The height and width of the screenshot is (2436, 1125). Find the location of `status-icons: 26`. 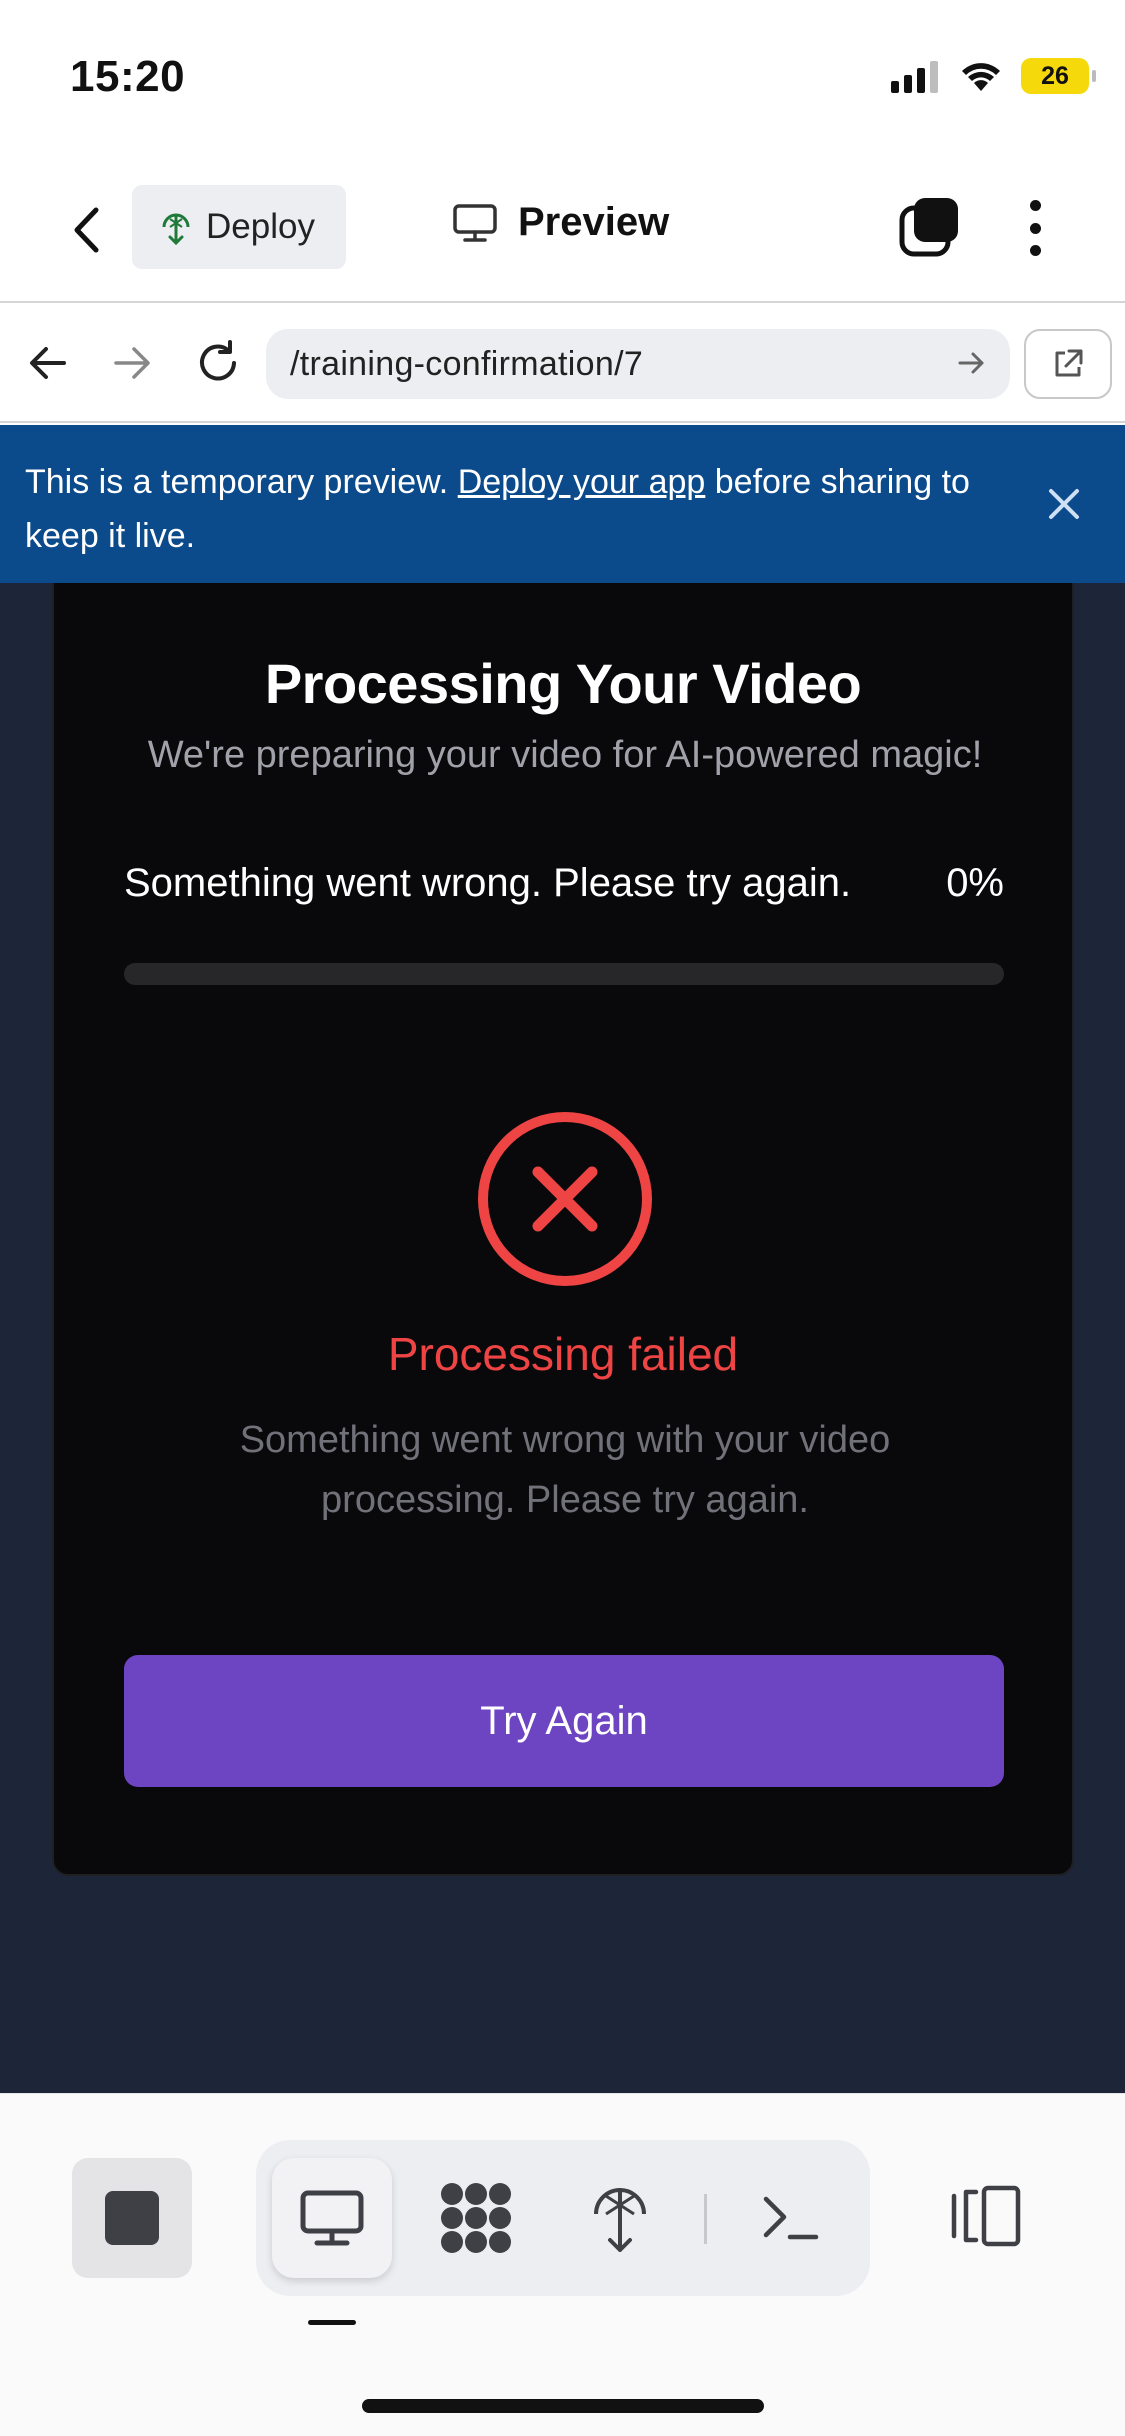

status-icons: 26 is located at coordinates (993, 76).